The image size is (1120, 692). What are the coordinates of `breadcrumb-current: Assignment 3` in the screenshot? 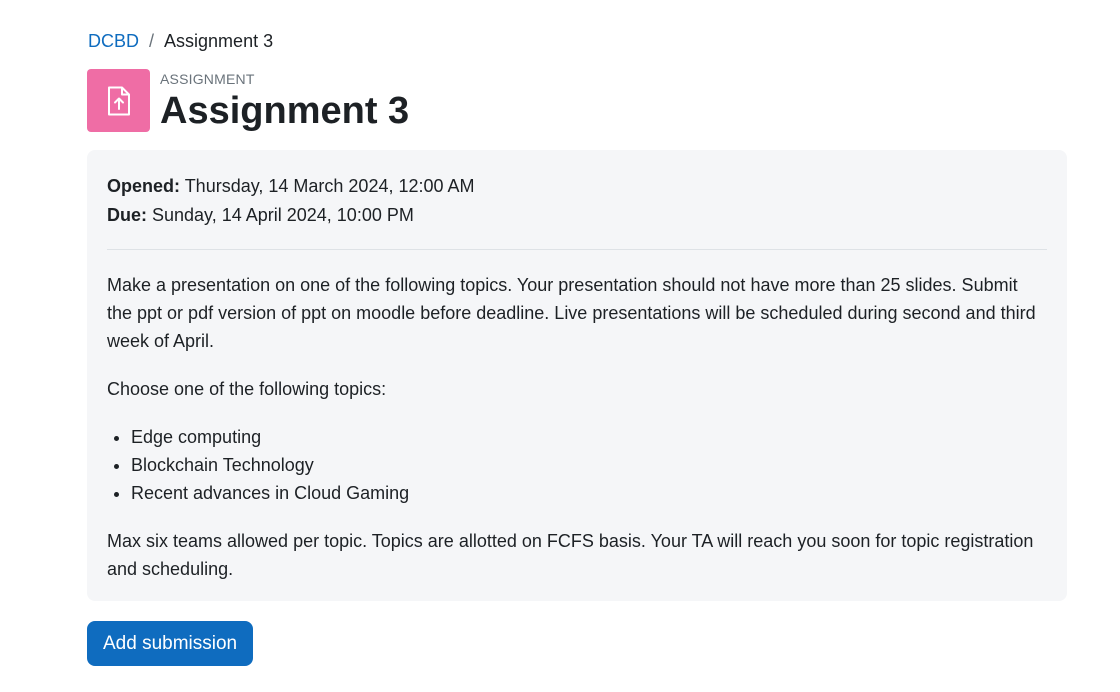 It's located at (219, 41).